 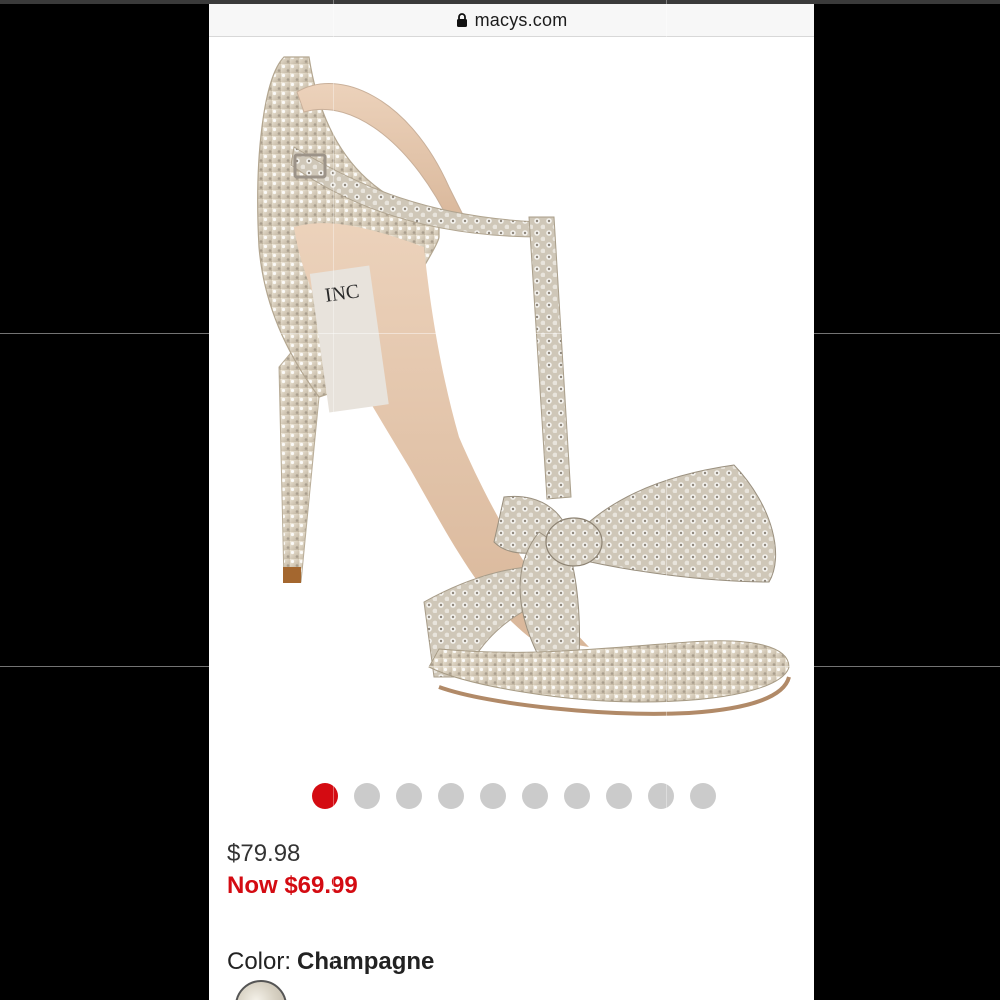 I want to click on original-price: $79.98, so click(x=264, y=853).